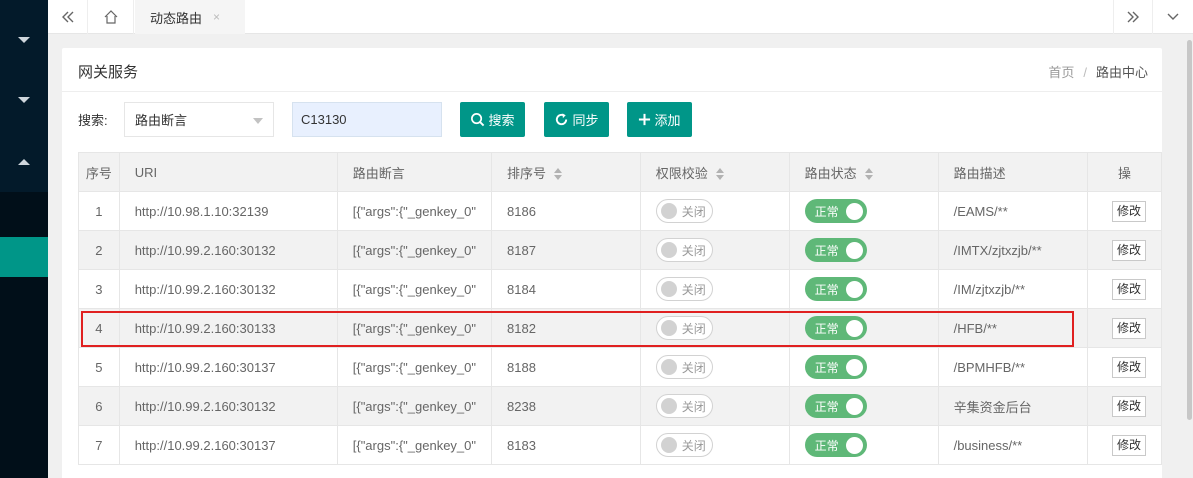  Describe the element at coordinates (826, 289) in the screenshot. I see `toggle-label: 正常` at that location.